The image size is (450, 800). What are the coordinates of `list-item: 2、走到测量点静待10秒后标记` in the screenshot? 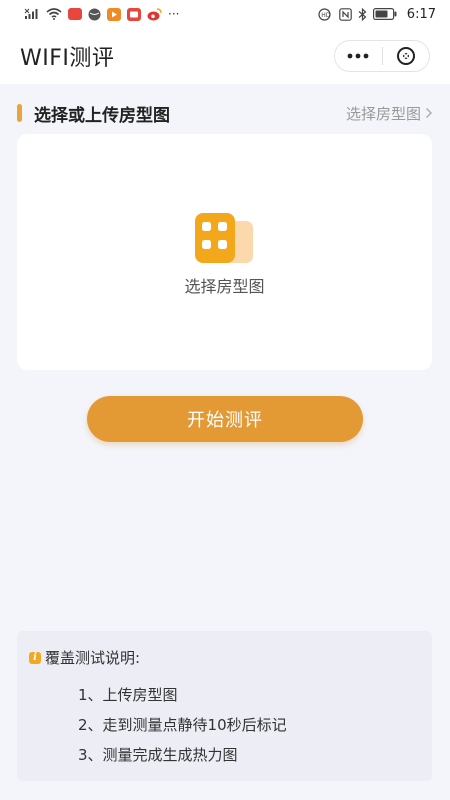 It's located at (182, 725).